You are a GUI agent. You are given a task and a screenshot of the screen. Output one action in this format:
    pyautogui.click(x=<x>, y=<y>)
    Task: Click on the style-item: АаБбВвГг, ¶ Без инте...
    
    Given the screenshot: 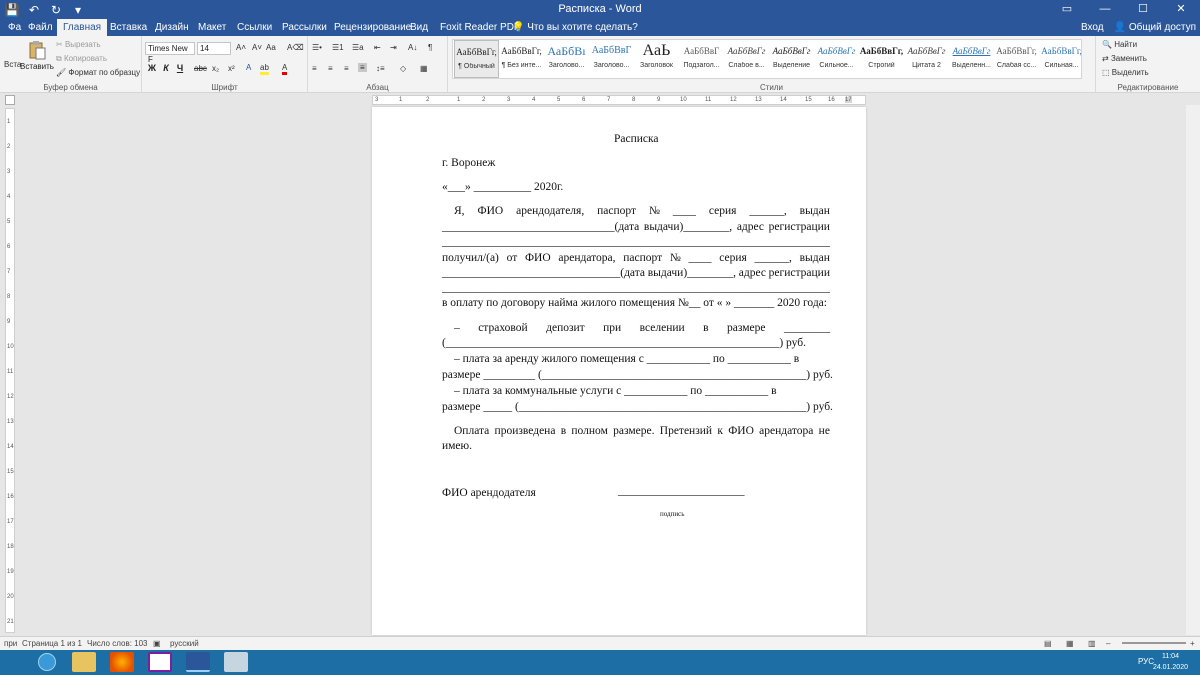 What is the action you would take?
    pyautogui.click(x=521, y=59)
    